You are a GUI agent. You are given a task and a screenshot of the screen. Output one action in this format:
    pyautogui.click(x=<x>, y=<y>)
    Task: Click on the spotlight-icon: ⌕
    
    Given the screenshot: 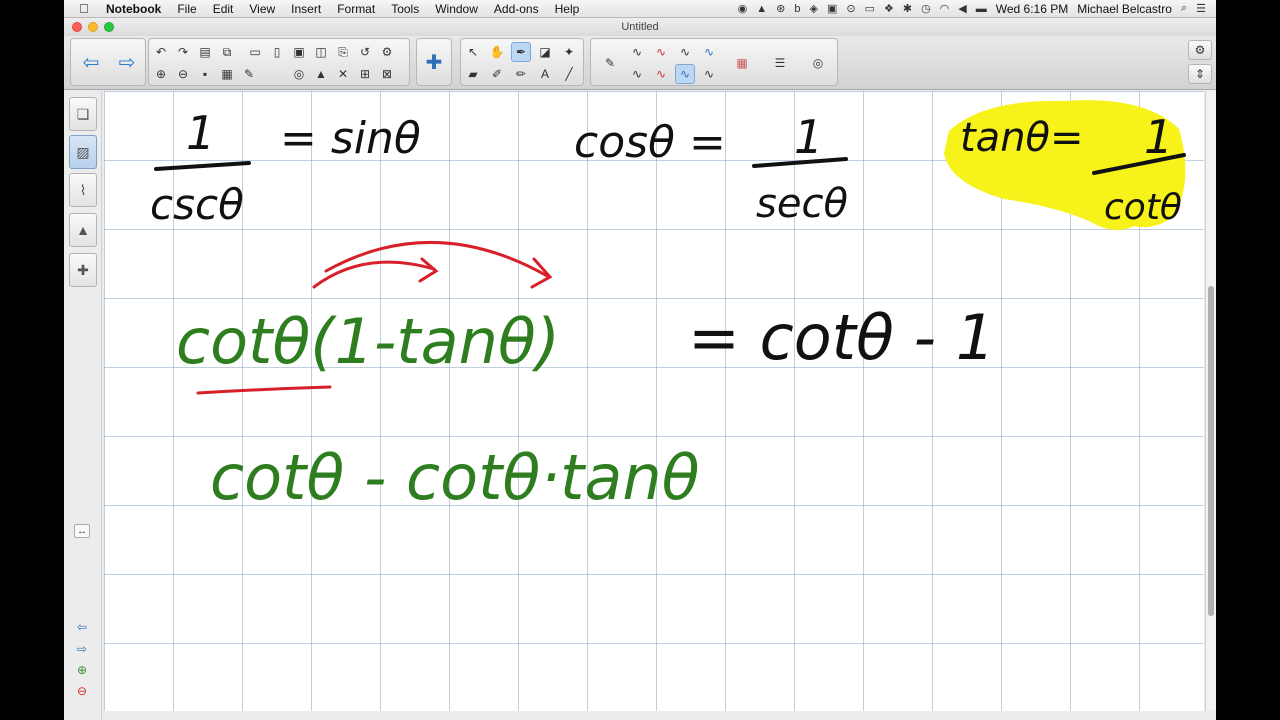 What is the action you would take?
    pyautogui.click(x=1184, y=8)
    